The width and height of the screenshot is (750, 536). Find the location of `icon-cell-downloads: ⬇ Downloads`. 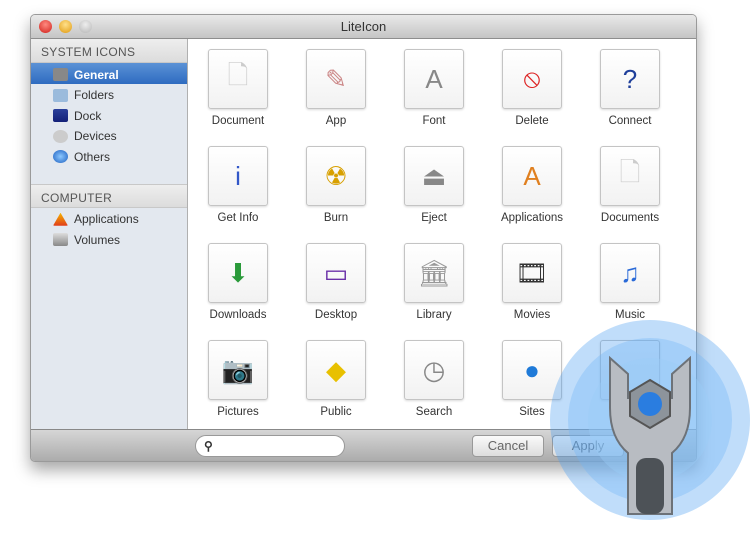

icon-cell-downloads: ⬇ Downloads is located at coordinates (238, 282).